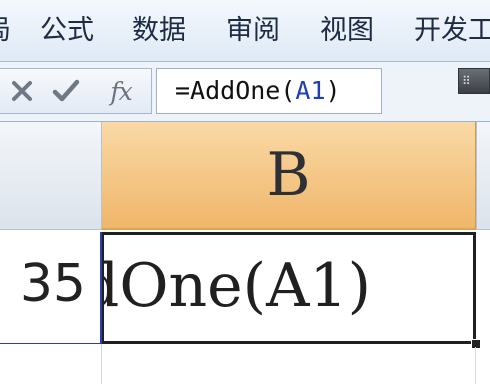  I want to click on tab-developer: 开发工, so click(452, 31).